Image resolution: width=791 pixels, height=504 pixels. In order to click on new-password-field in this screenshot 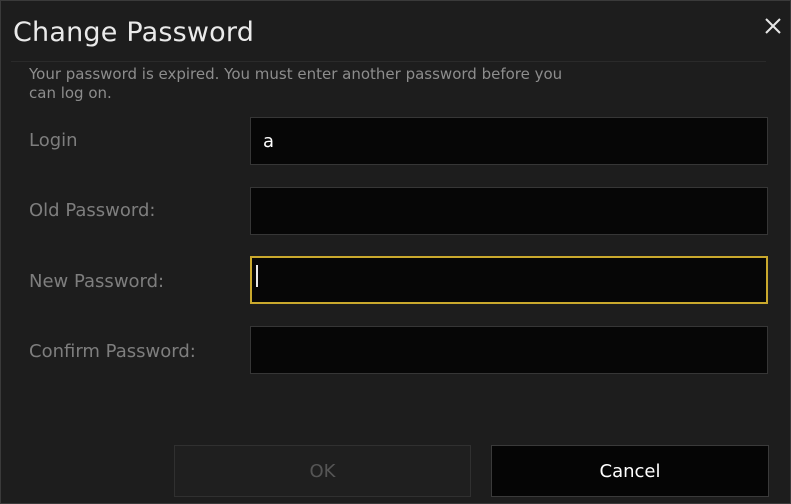, I will do `click(509, 280)`.